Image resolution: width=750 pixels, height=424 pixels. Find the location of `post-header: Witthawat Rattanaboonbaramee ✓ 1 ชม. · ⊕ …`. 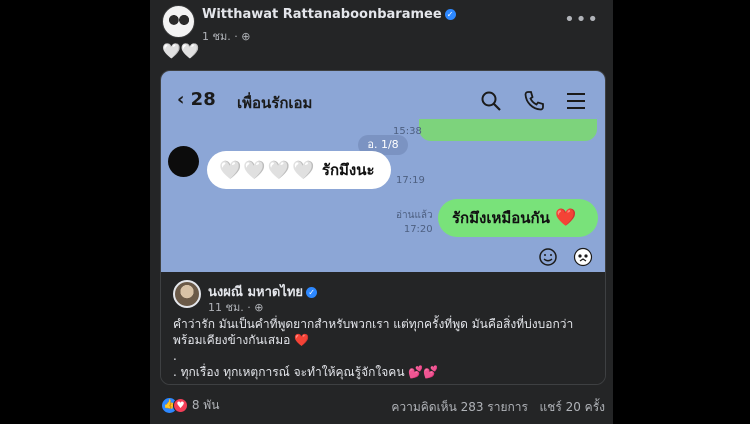

post-header: Witthawat Rattanaboonbaramee ✓ 1 ชม. · ⊕ … is located at coordinates (382, 24).